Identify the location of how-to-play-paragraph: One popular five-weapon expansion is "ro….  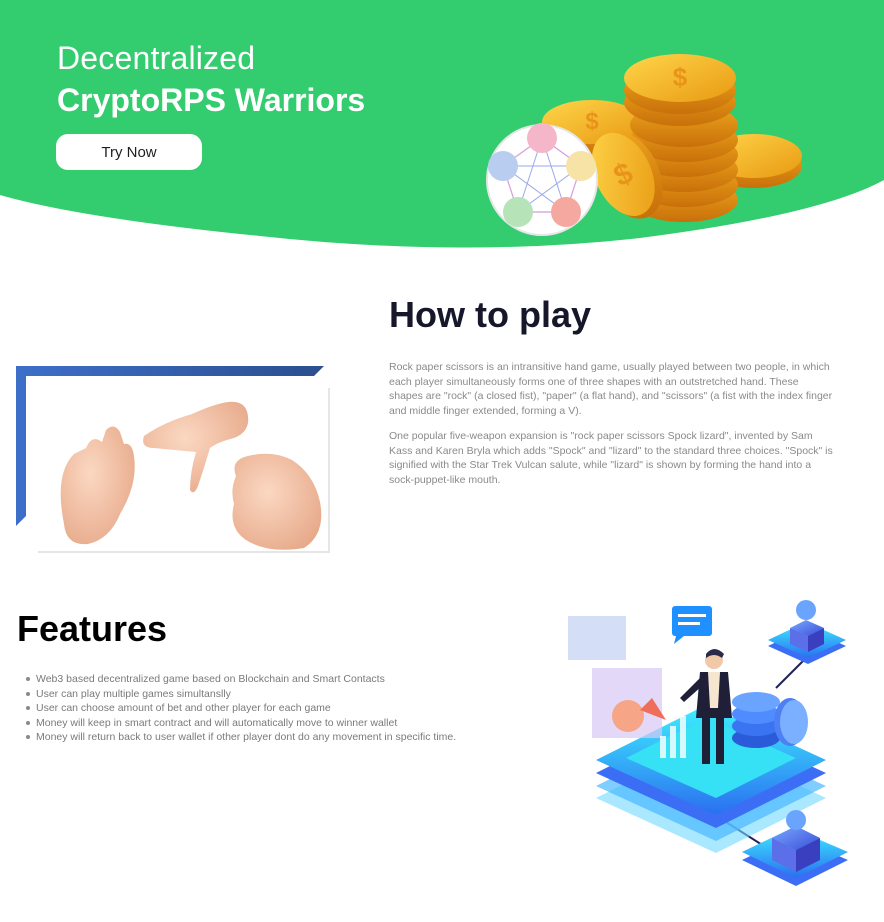
(611, 458).